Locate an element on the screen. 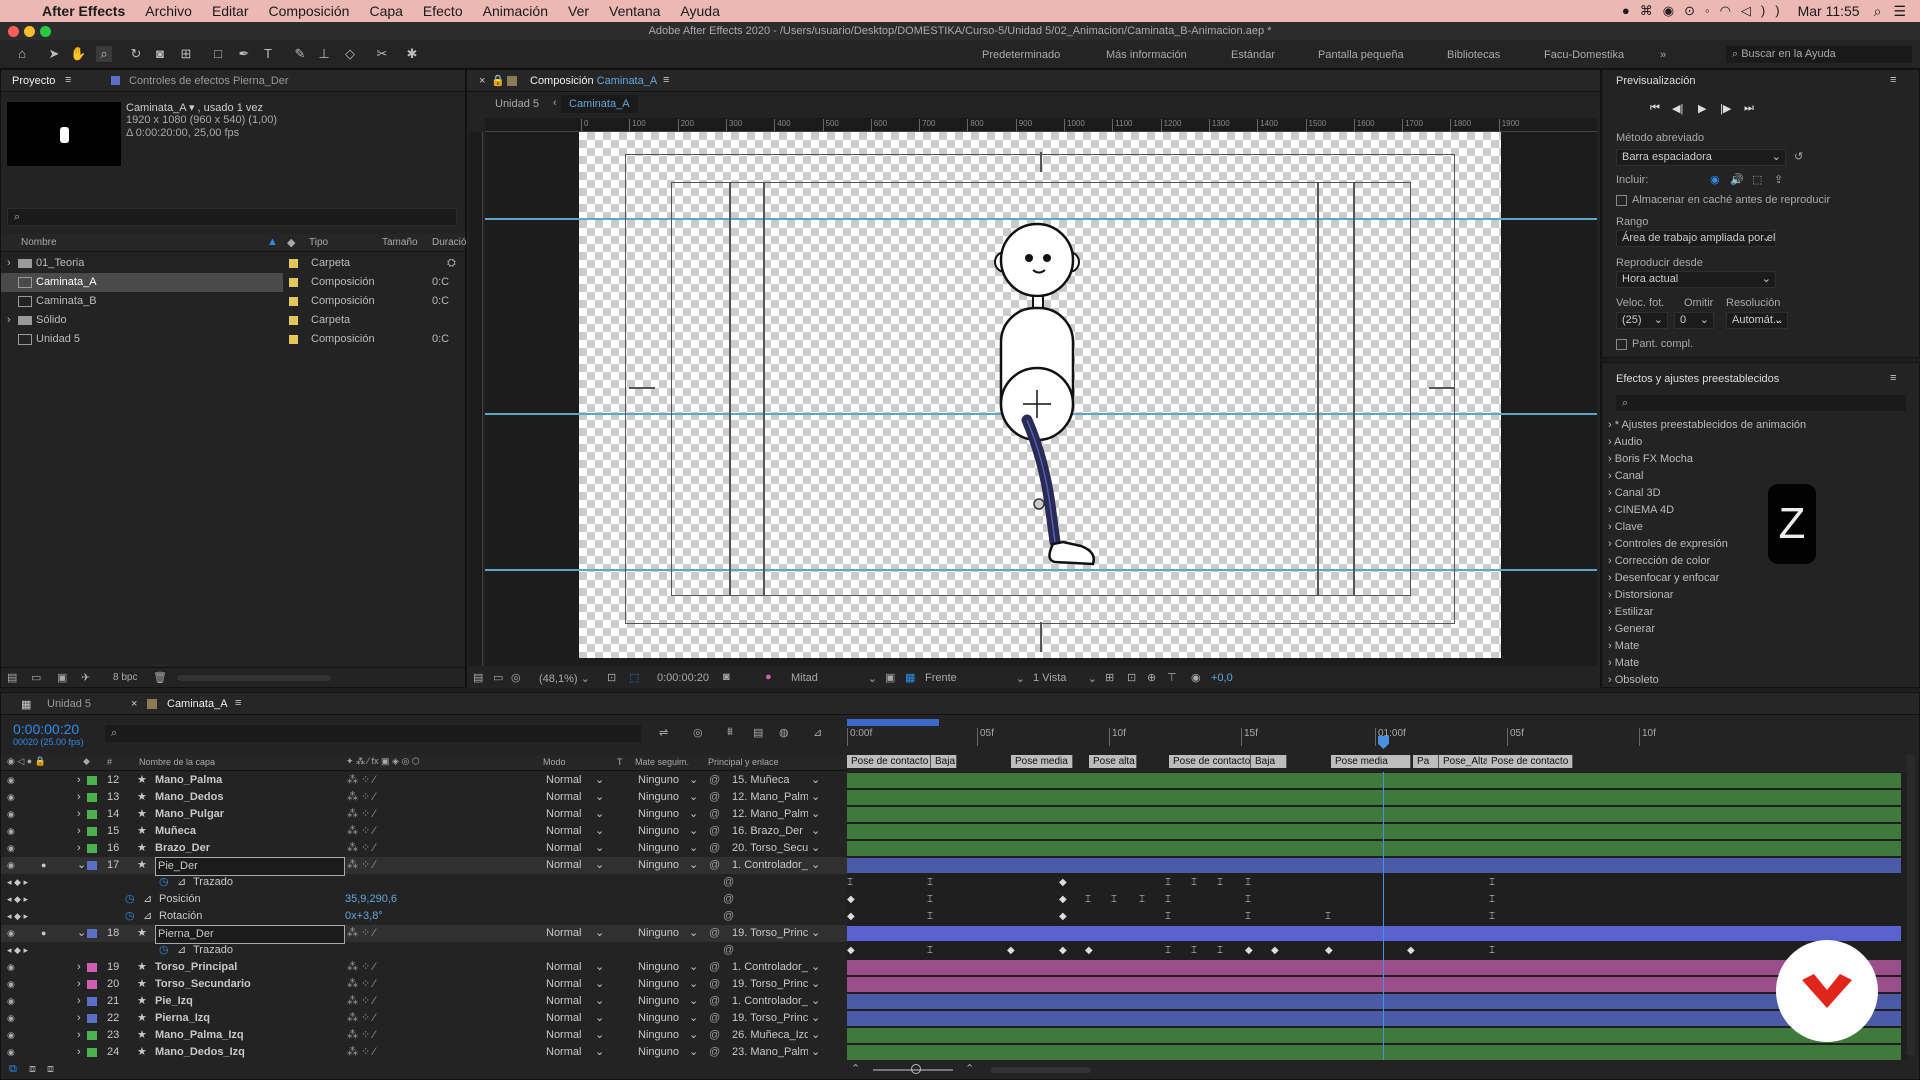 This screenshot has width=1920, height=1080. menu-archivo: Archivo is located at coordinates (168, 11).